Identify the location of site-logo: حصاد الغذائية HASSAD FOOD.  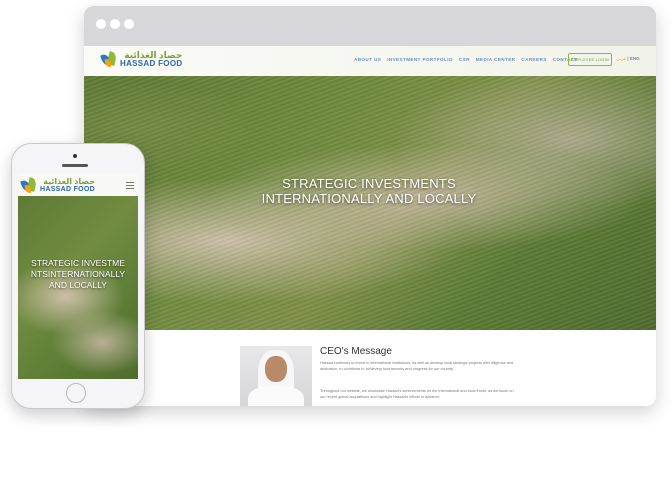
(141, 59).